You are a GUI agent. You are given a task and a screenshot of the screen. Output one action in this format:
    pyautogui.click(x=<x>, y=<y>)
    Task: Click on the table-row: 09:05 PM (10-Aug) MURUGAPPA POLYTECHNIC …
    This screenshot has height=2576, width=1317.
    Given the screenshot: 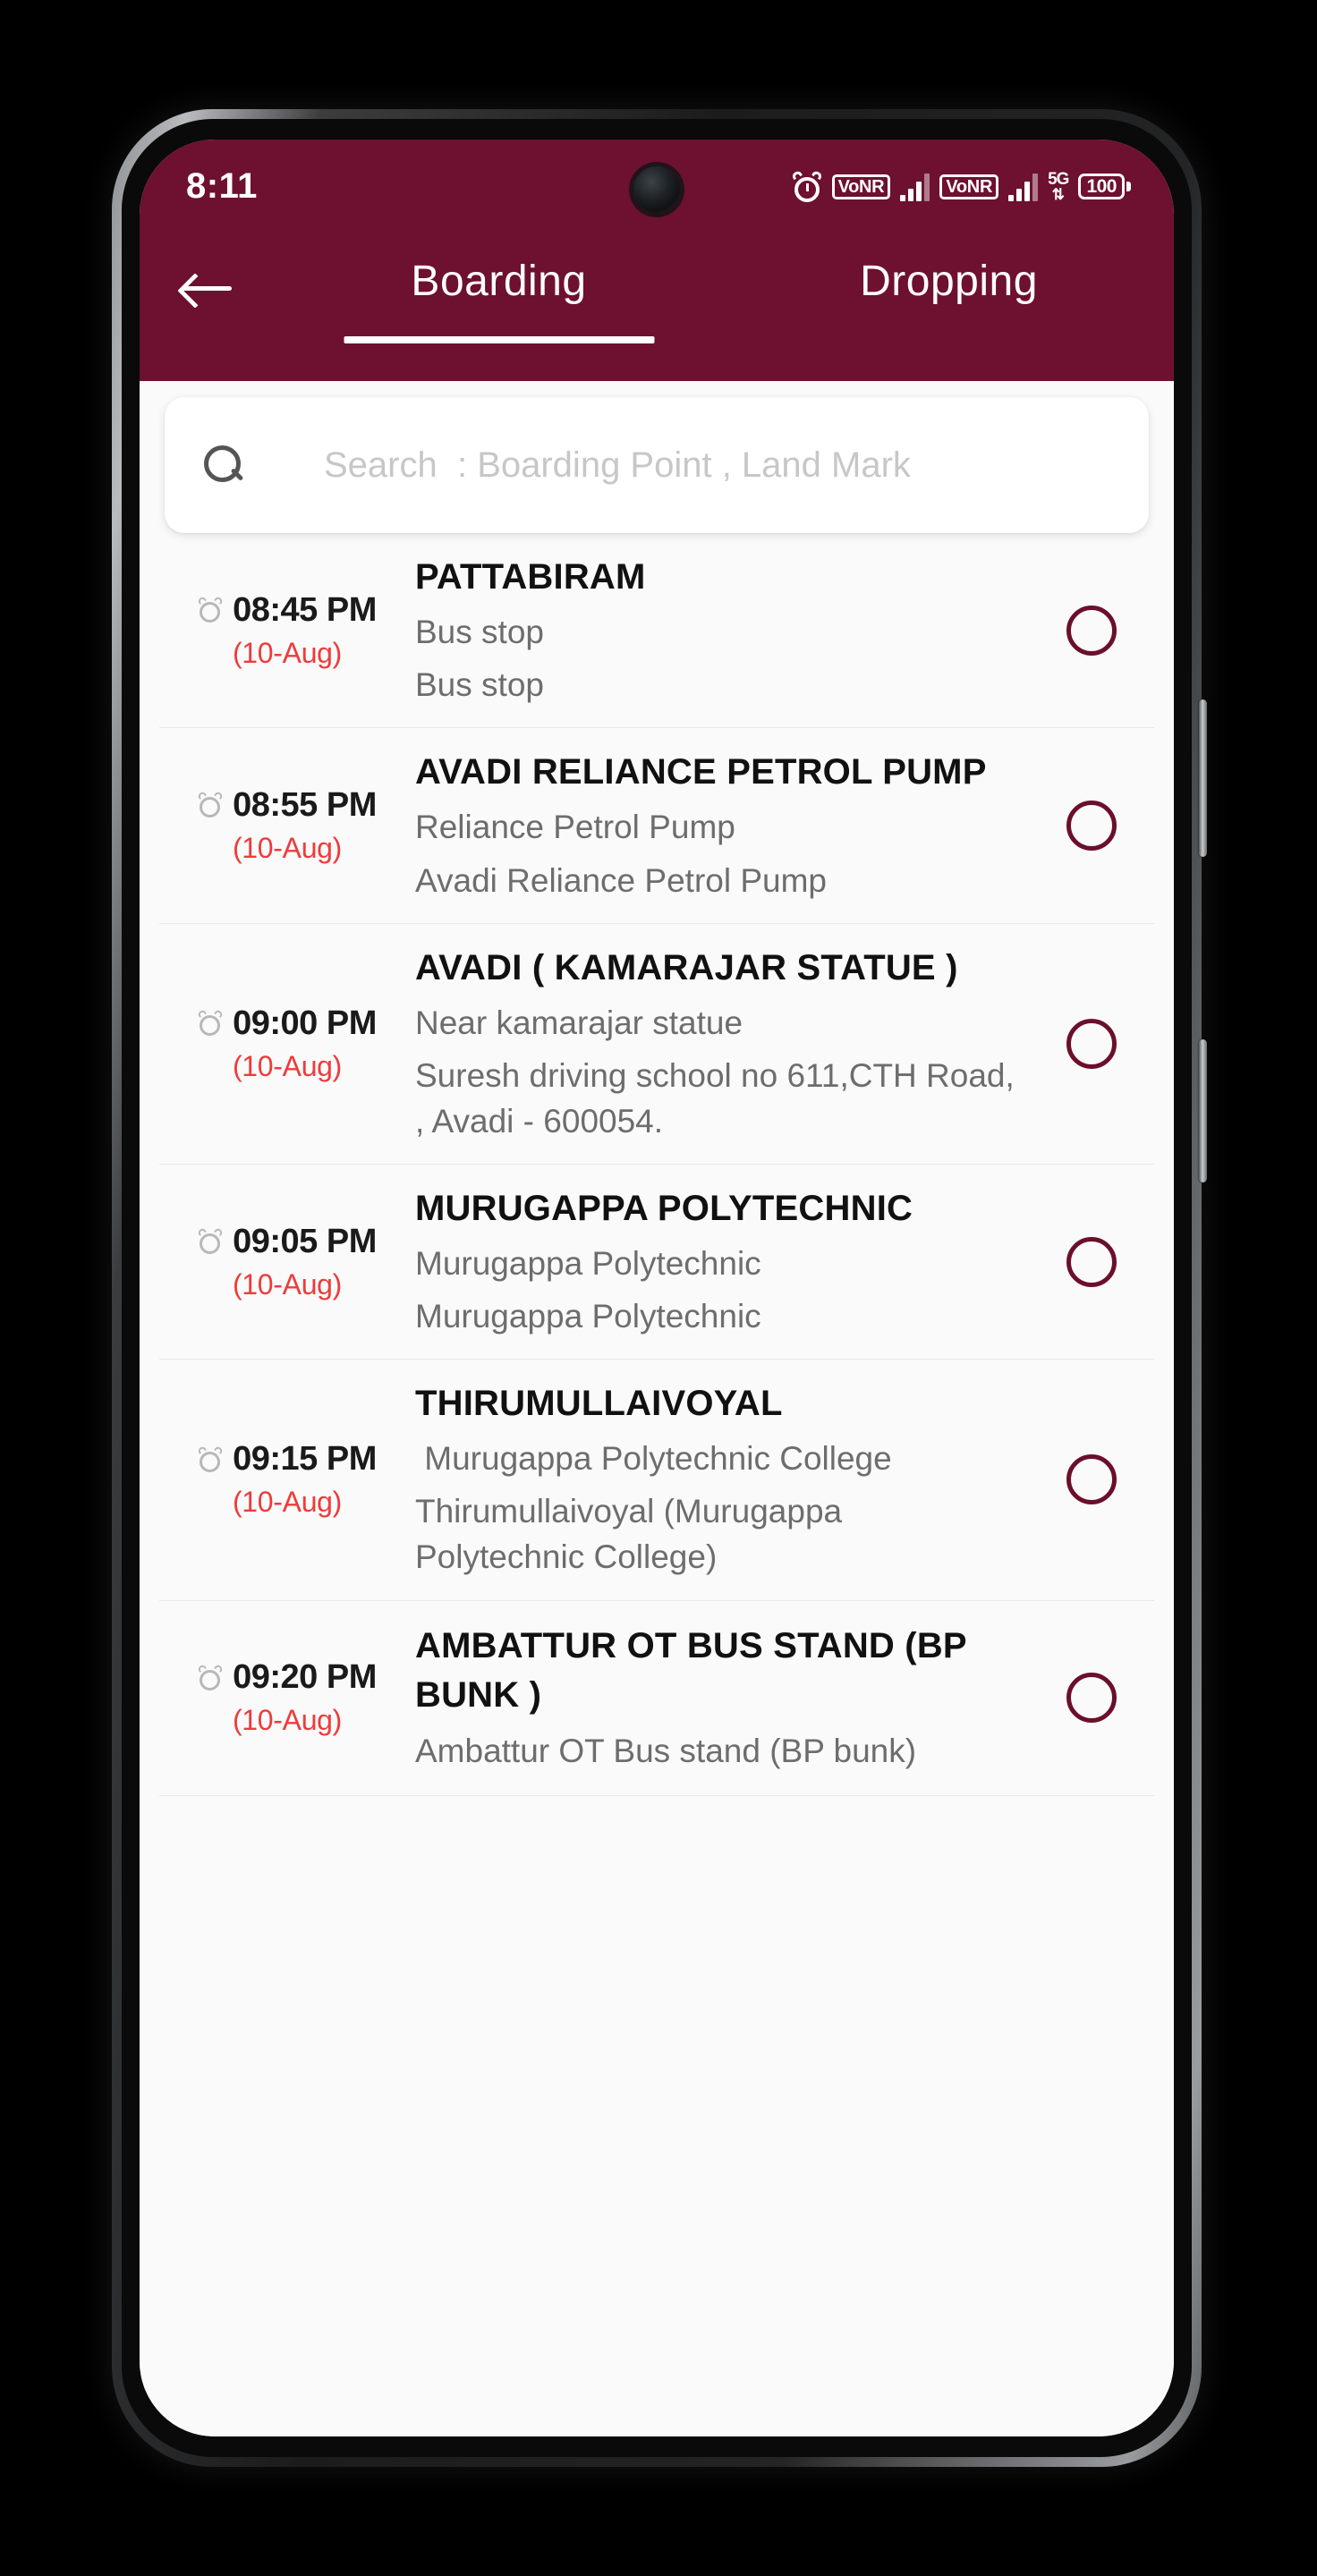 What is the action you would take?
    pyautogui.click(x=656, y=1262)
    